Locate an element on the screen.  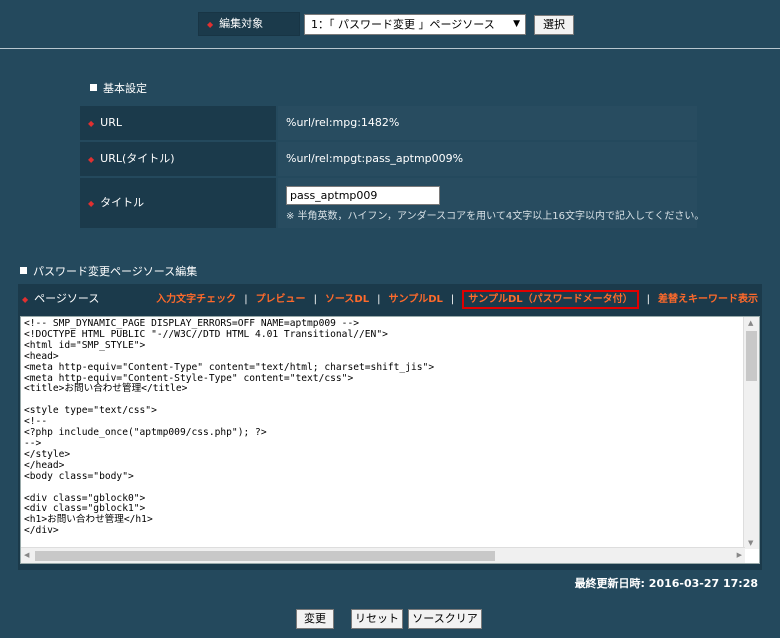
edit-target-selected: 1：「 パスワード変更 」ページソース is located at coordinates (403, 24).